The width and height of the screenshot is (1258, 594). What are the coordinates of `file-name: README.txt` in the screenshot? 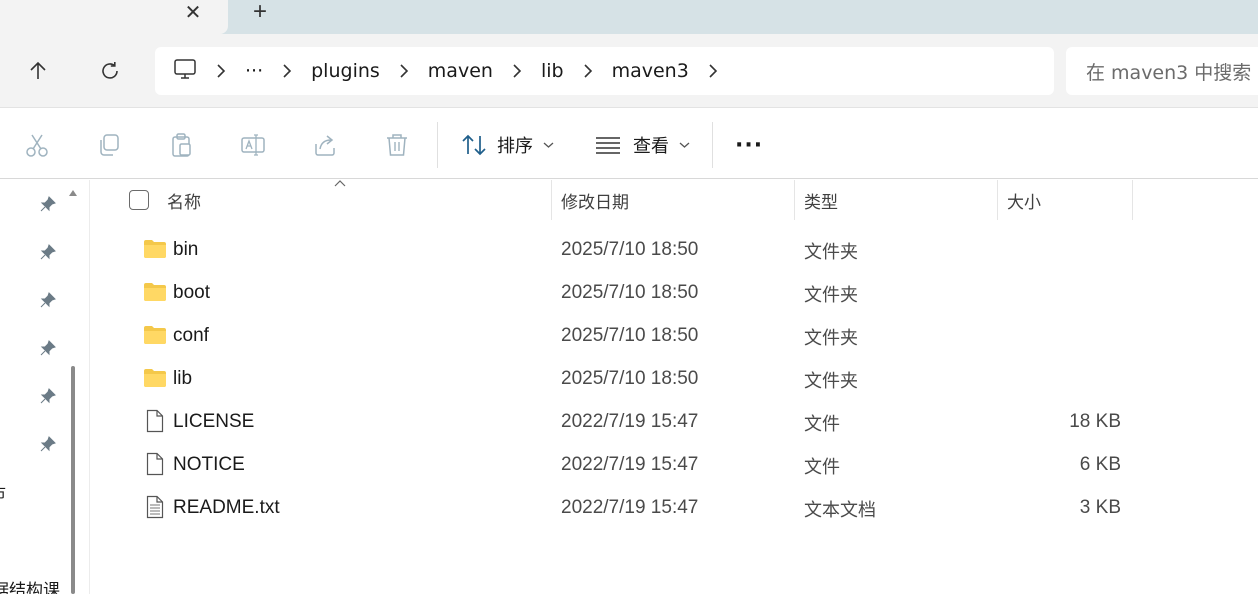 It's located at (226, 507).